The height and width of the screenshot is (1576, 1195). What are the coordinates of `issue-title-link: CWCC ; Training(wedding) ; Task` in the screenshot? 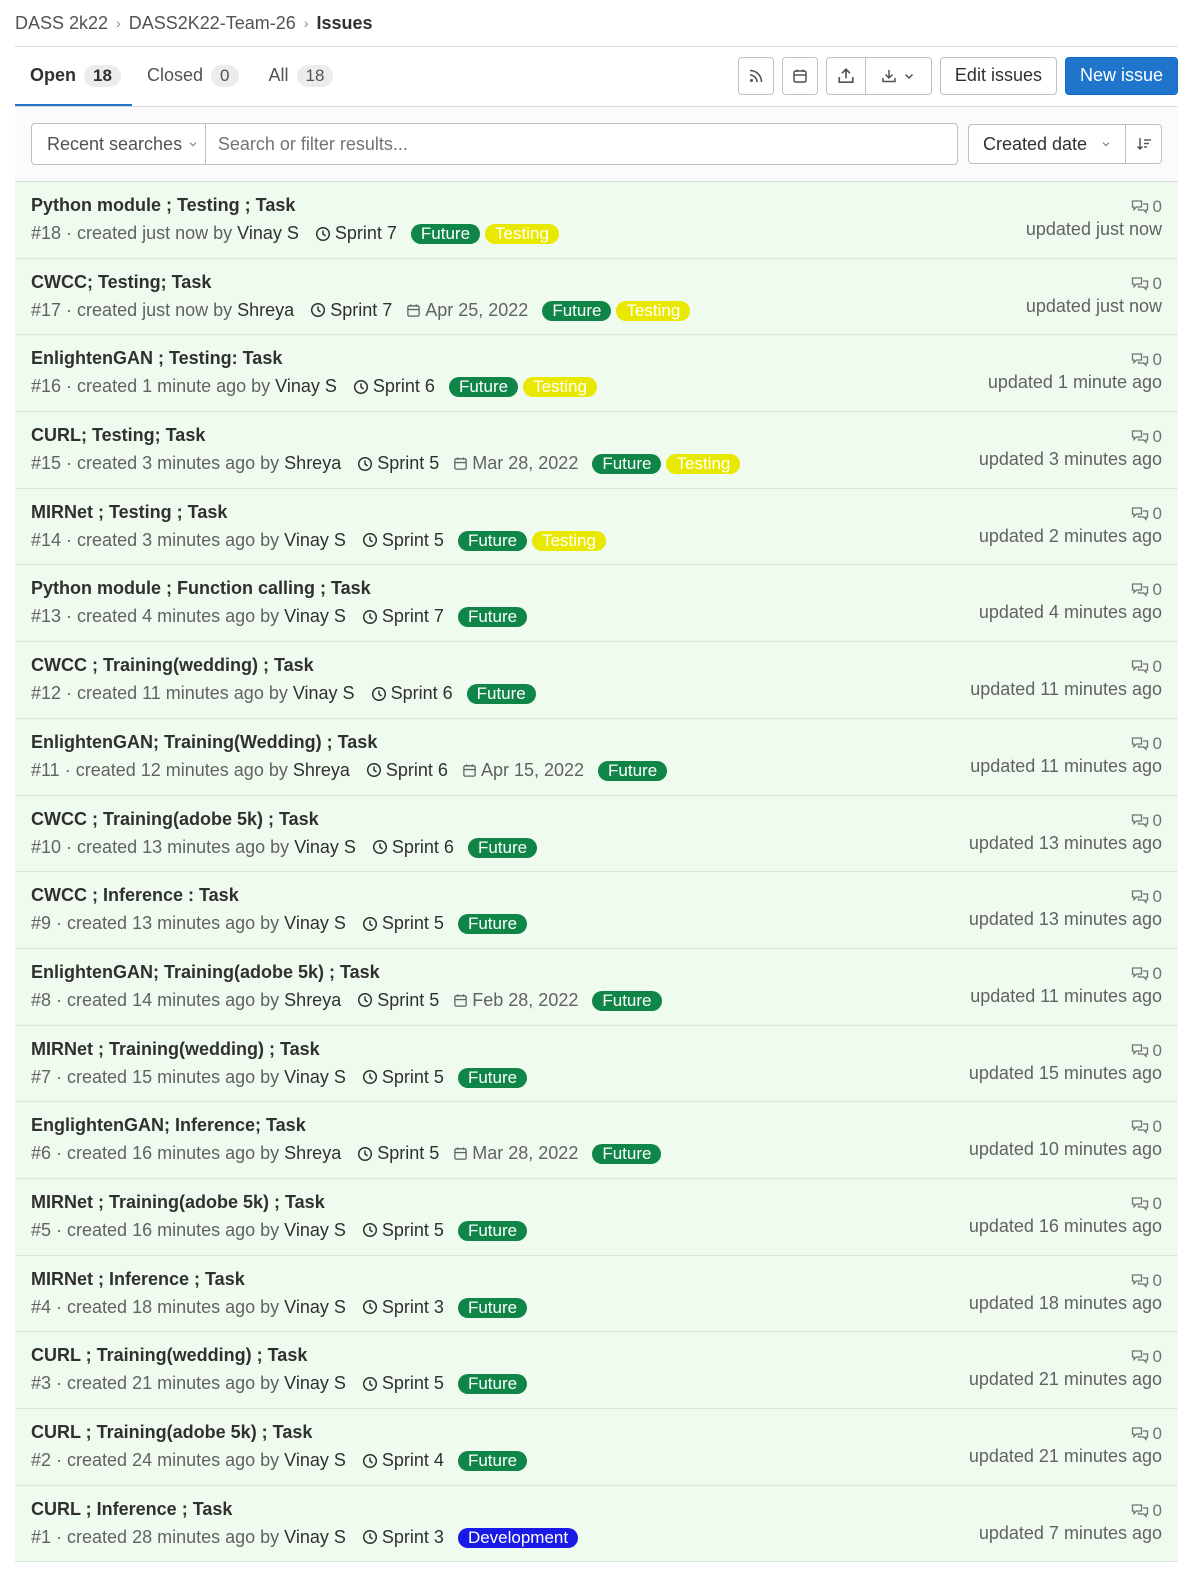 It's located at (172, 665).